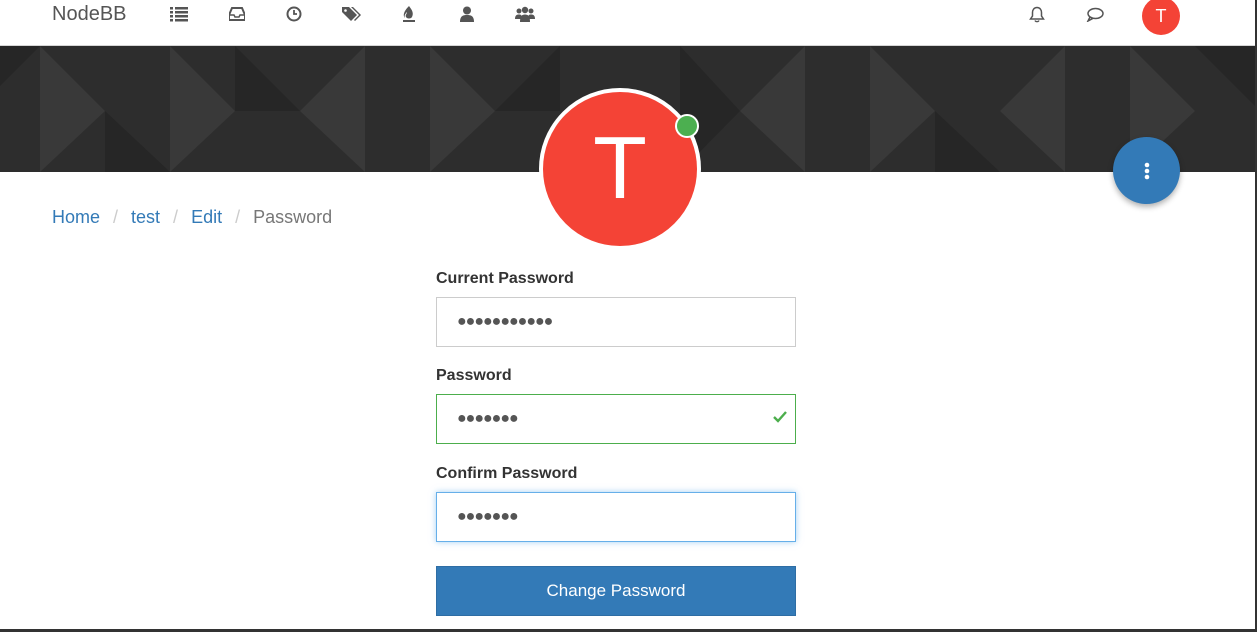  What do you see at coordinates (206, 217) in the screenshot?
I see `breadcrumb-edit: Edit` at bounding box center [206, 217].